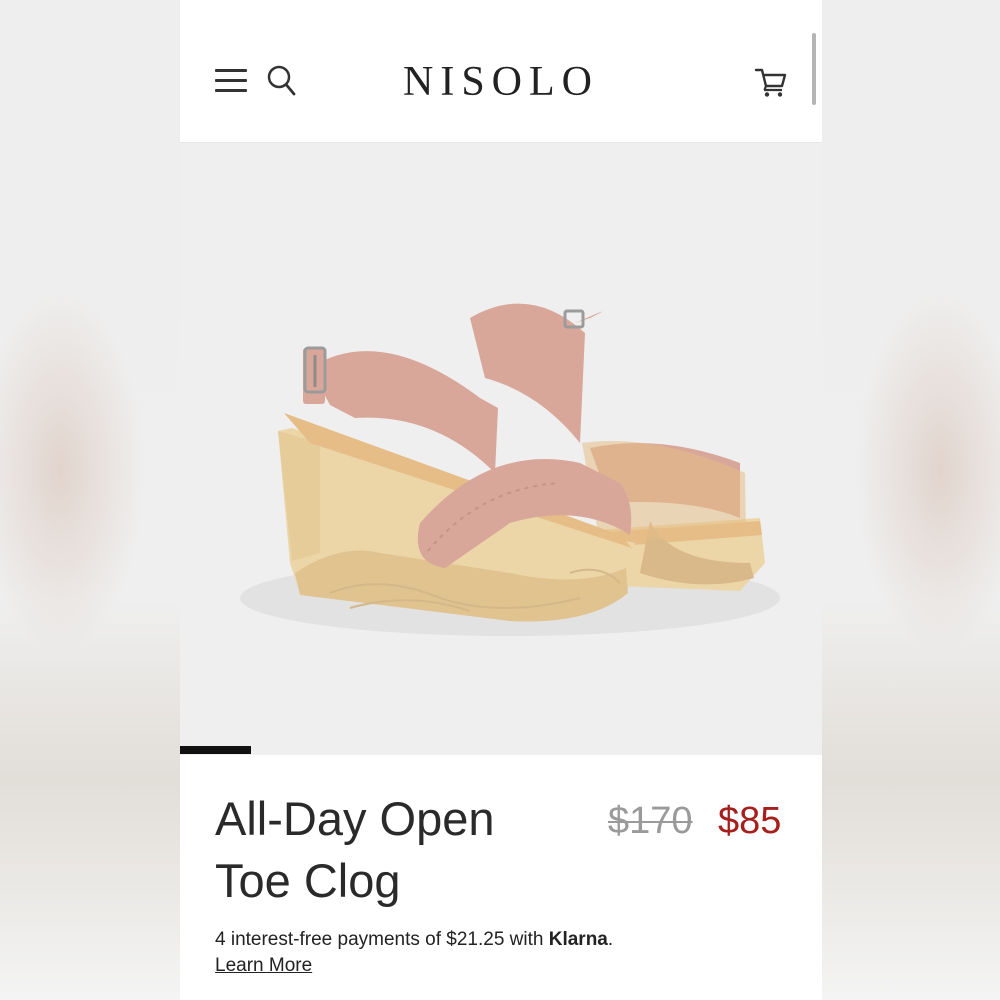  What do you see at coordinates (578, 939) in the screenshot?
I see `klarna-logo: Klarna` at bounding box center [578, 939].